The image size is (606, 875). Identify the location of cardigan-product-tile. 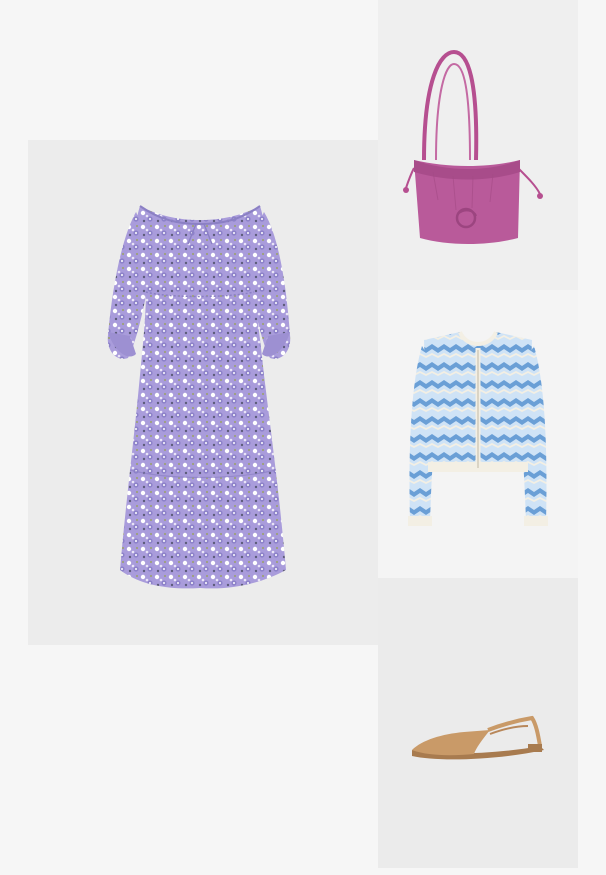
(478, 434).